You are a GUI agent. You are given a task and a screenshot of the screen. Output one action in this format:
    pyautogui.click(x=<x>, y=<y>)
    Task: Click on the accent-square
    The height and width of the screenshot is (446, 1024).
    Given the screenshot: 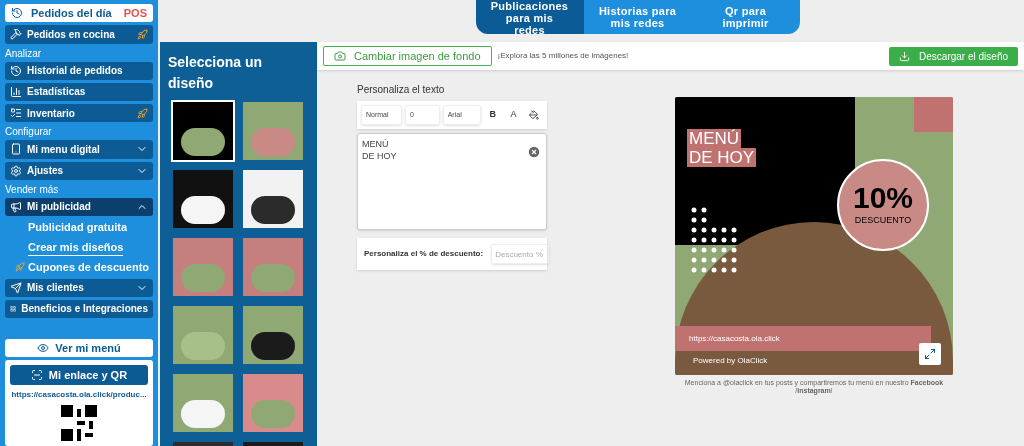 What is the action you would take?
    pyautogui.click(x=933, y=114)
    